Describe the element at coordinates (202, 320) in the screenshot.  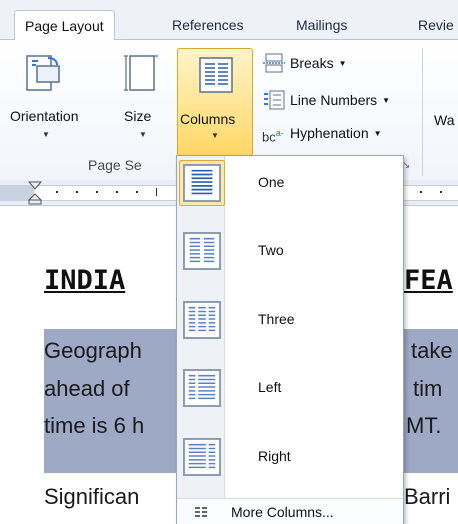
I see `three-columns-icon` at that location.